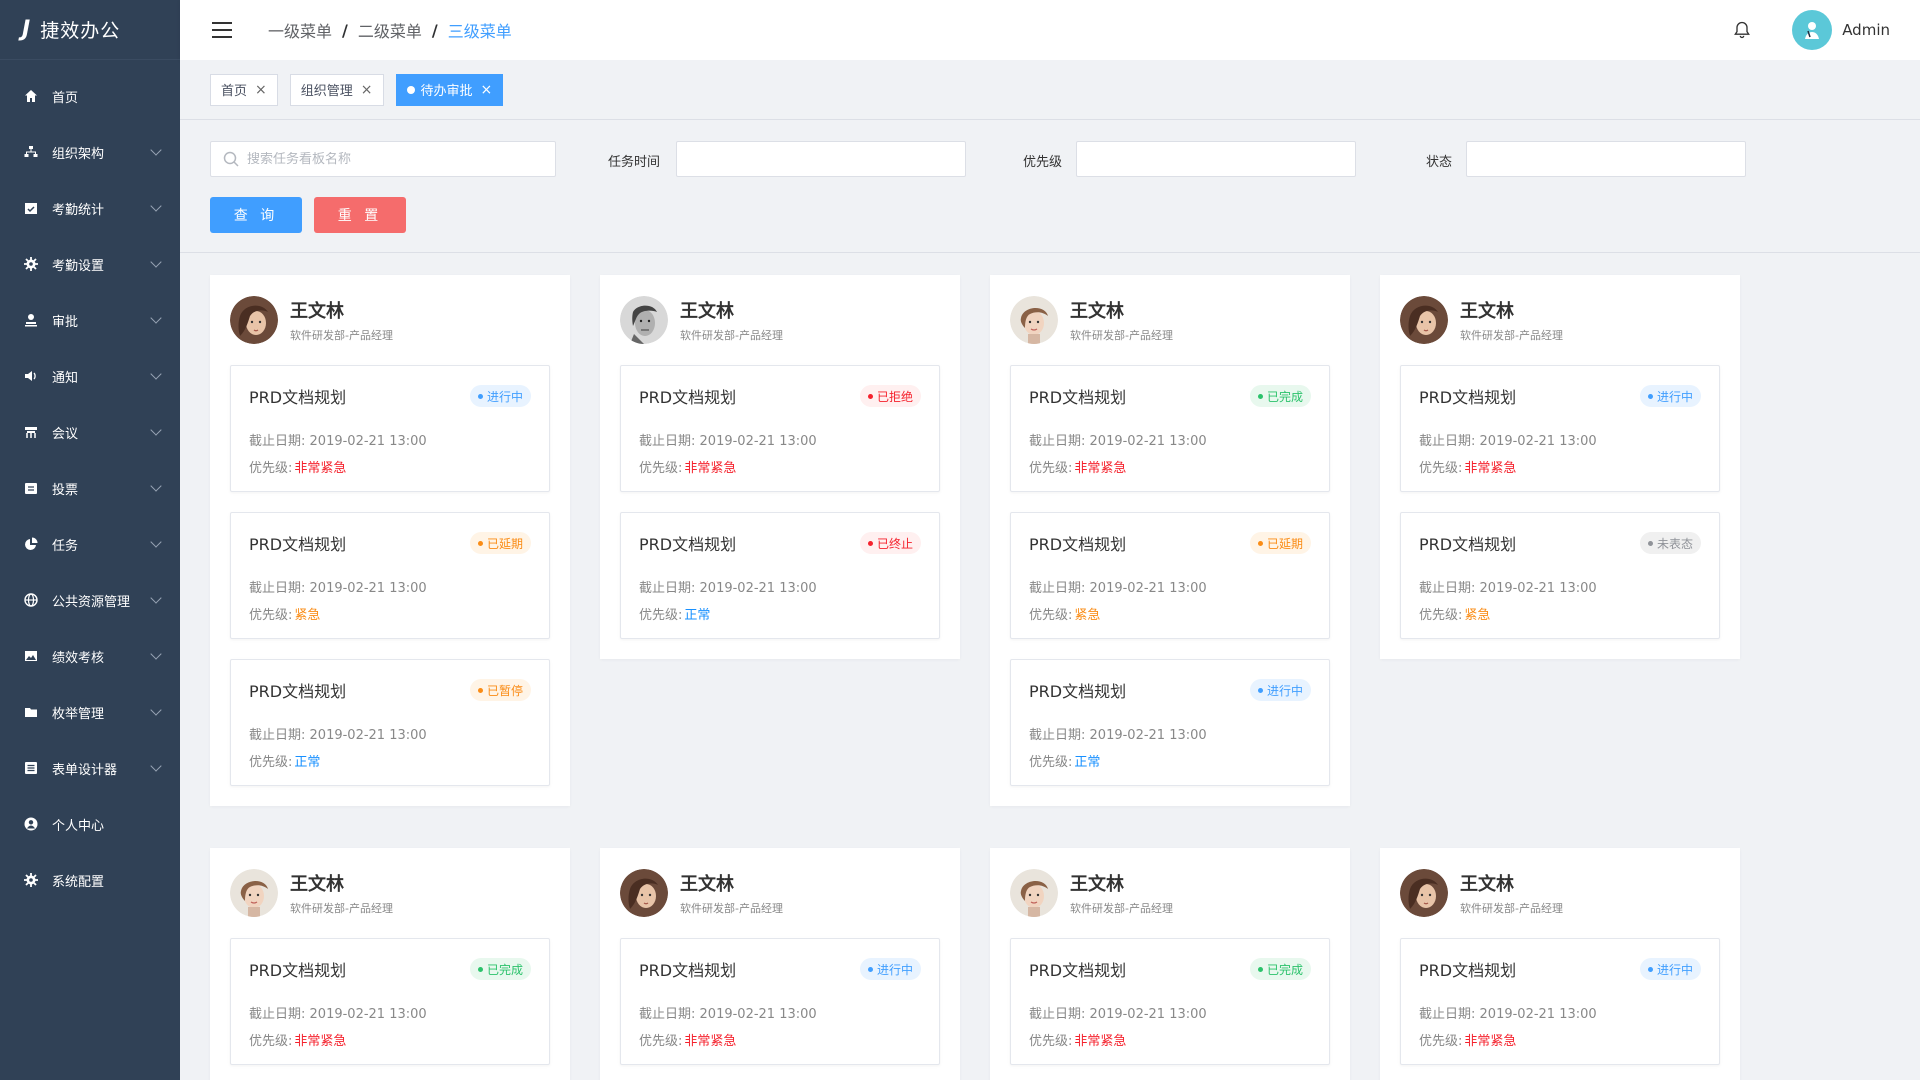 The image size is (1920, 1080). What do you see at coordinates (90, 432) in the screenshot?
I see `sidebar-item: 会议` at bounding box center [90, 432].